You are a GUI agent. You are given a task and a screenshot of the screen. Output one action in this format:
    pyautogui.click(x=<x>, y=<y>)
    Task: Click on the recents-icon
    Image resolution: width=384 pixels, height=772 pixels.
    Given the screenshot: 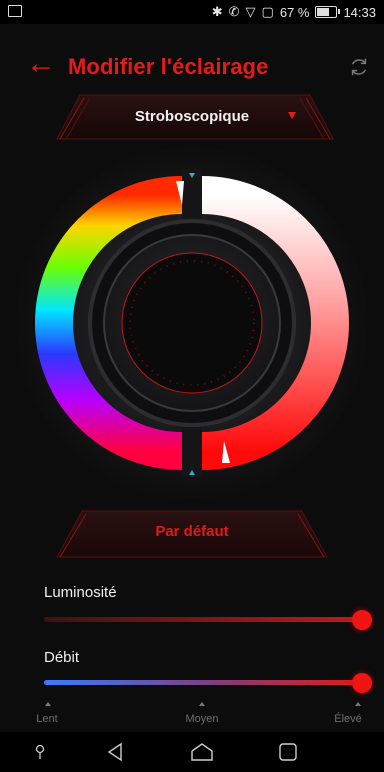 What is the action you would take?
    pyautogui.click(x=288, y=752)
    